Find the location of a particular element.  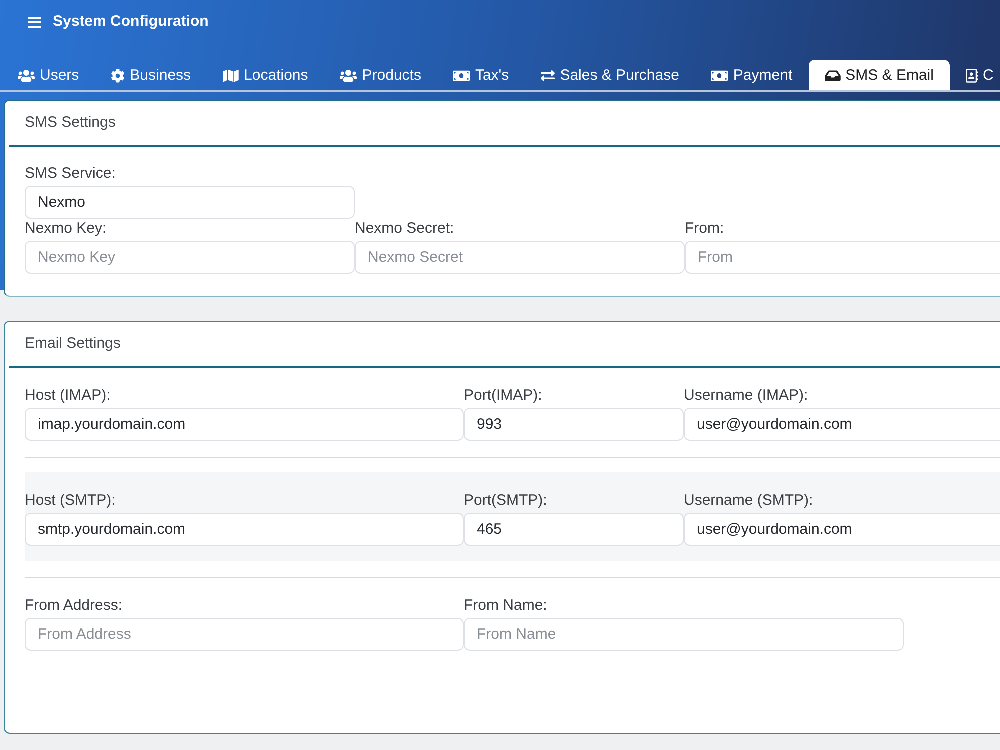

field-label: Nexmo Key: is located at coordinates (66, 229).